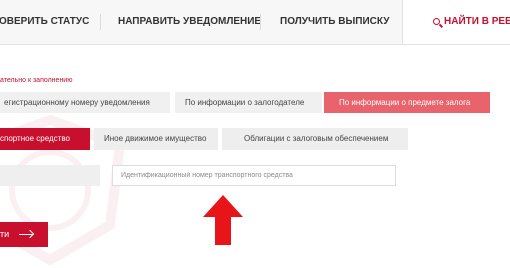 This screenshot has width=510, height=268. I want to click on search-button: ти, so click(24, 234).